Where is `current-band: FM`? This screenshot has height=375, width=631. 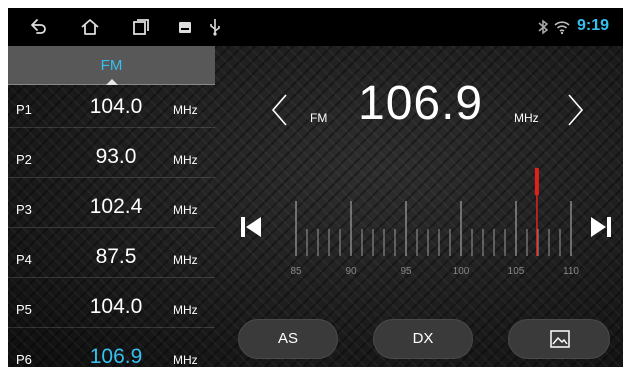
current-band: FM is located at coordinates (319, 118).